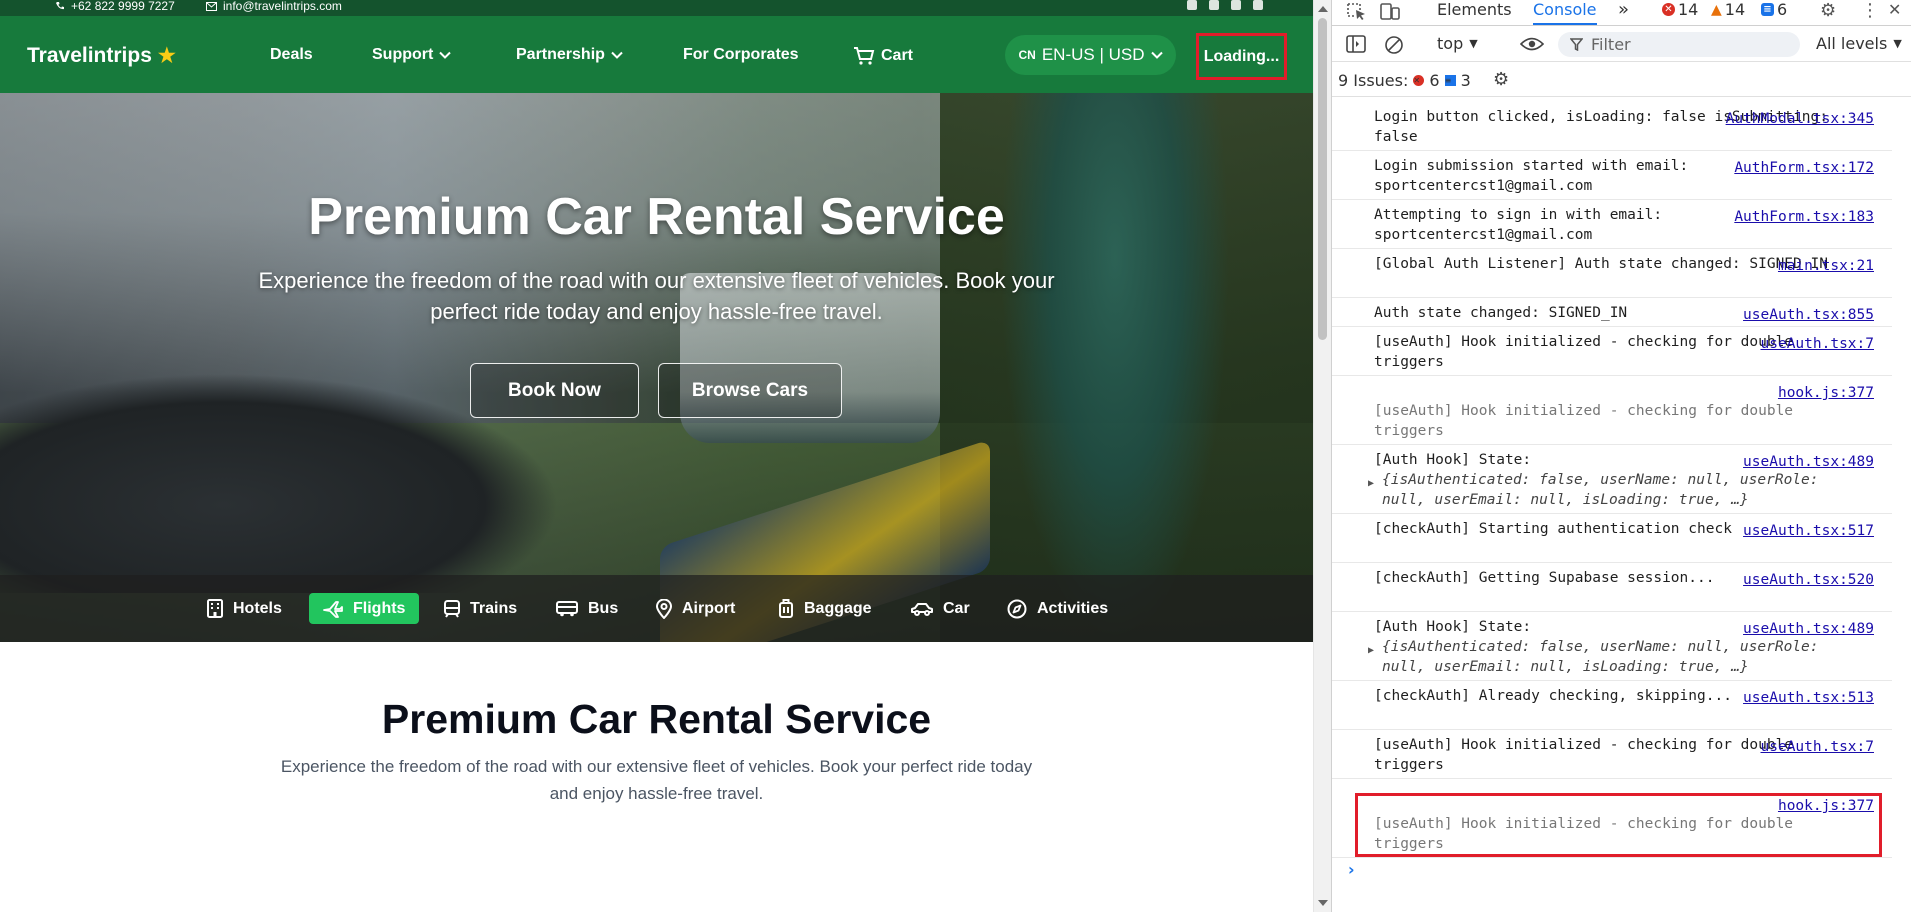 The height and width of the screenshot is (912, 1911). I want to click on phone-contact: +62 822 9999 7227, so click(115, 6).